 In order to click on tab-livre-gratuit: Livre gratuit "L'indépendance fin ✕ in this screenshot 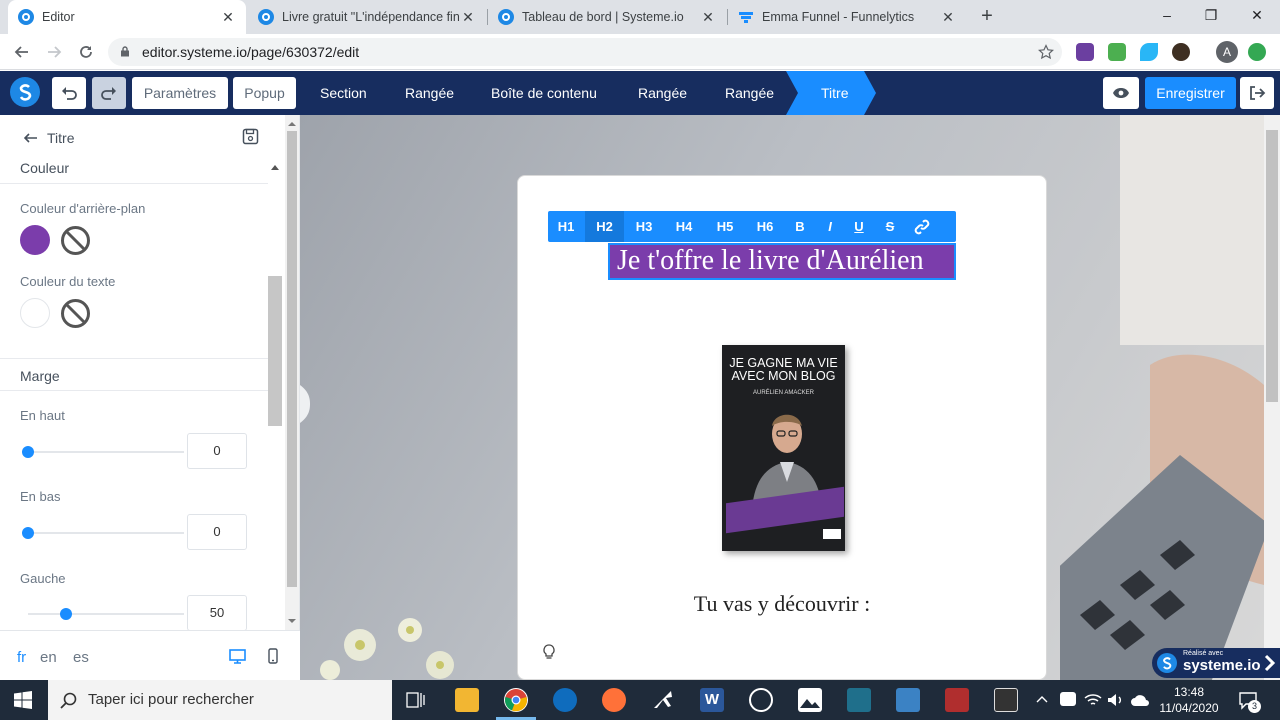, I will do `click(367, 17)`.